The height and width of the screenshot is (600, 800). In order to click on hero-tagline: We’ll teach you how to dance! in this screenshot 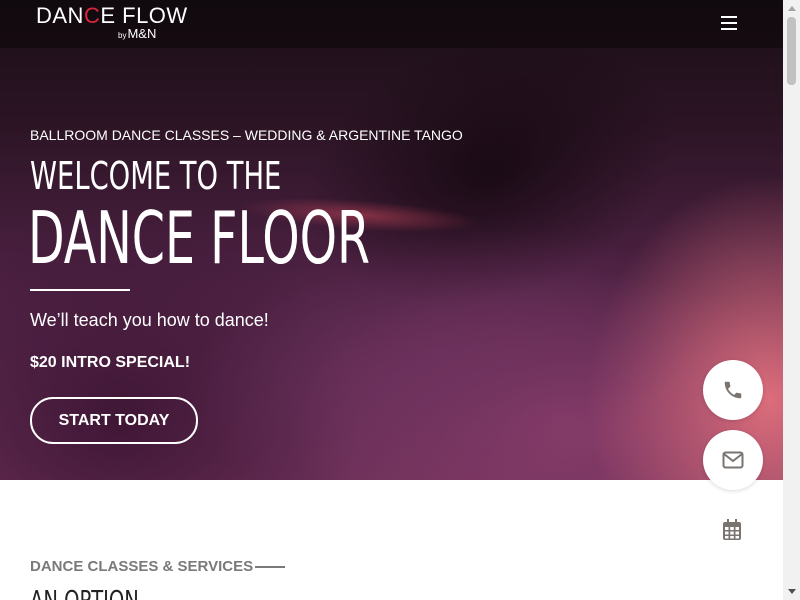, I will do `click(149, 320)`.